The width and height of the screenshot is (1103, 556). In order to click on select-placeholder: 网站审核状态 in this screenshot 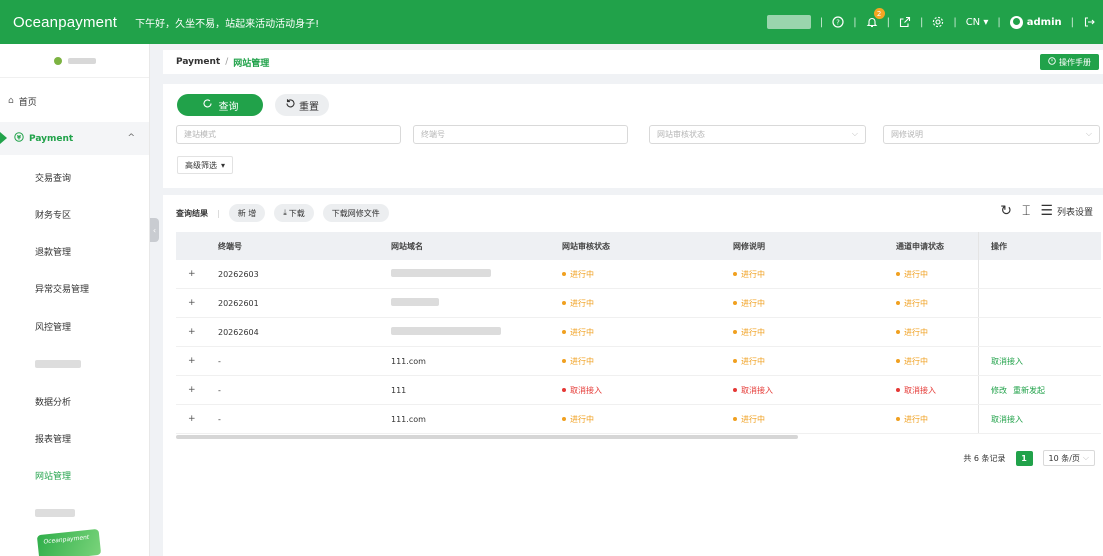, I will do `click(681, 134)`.